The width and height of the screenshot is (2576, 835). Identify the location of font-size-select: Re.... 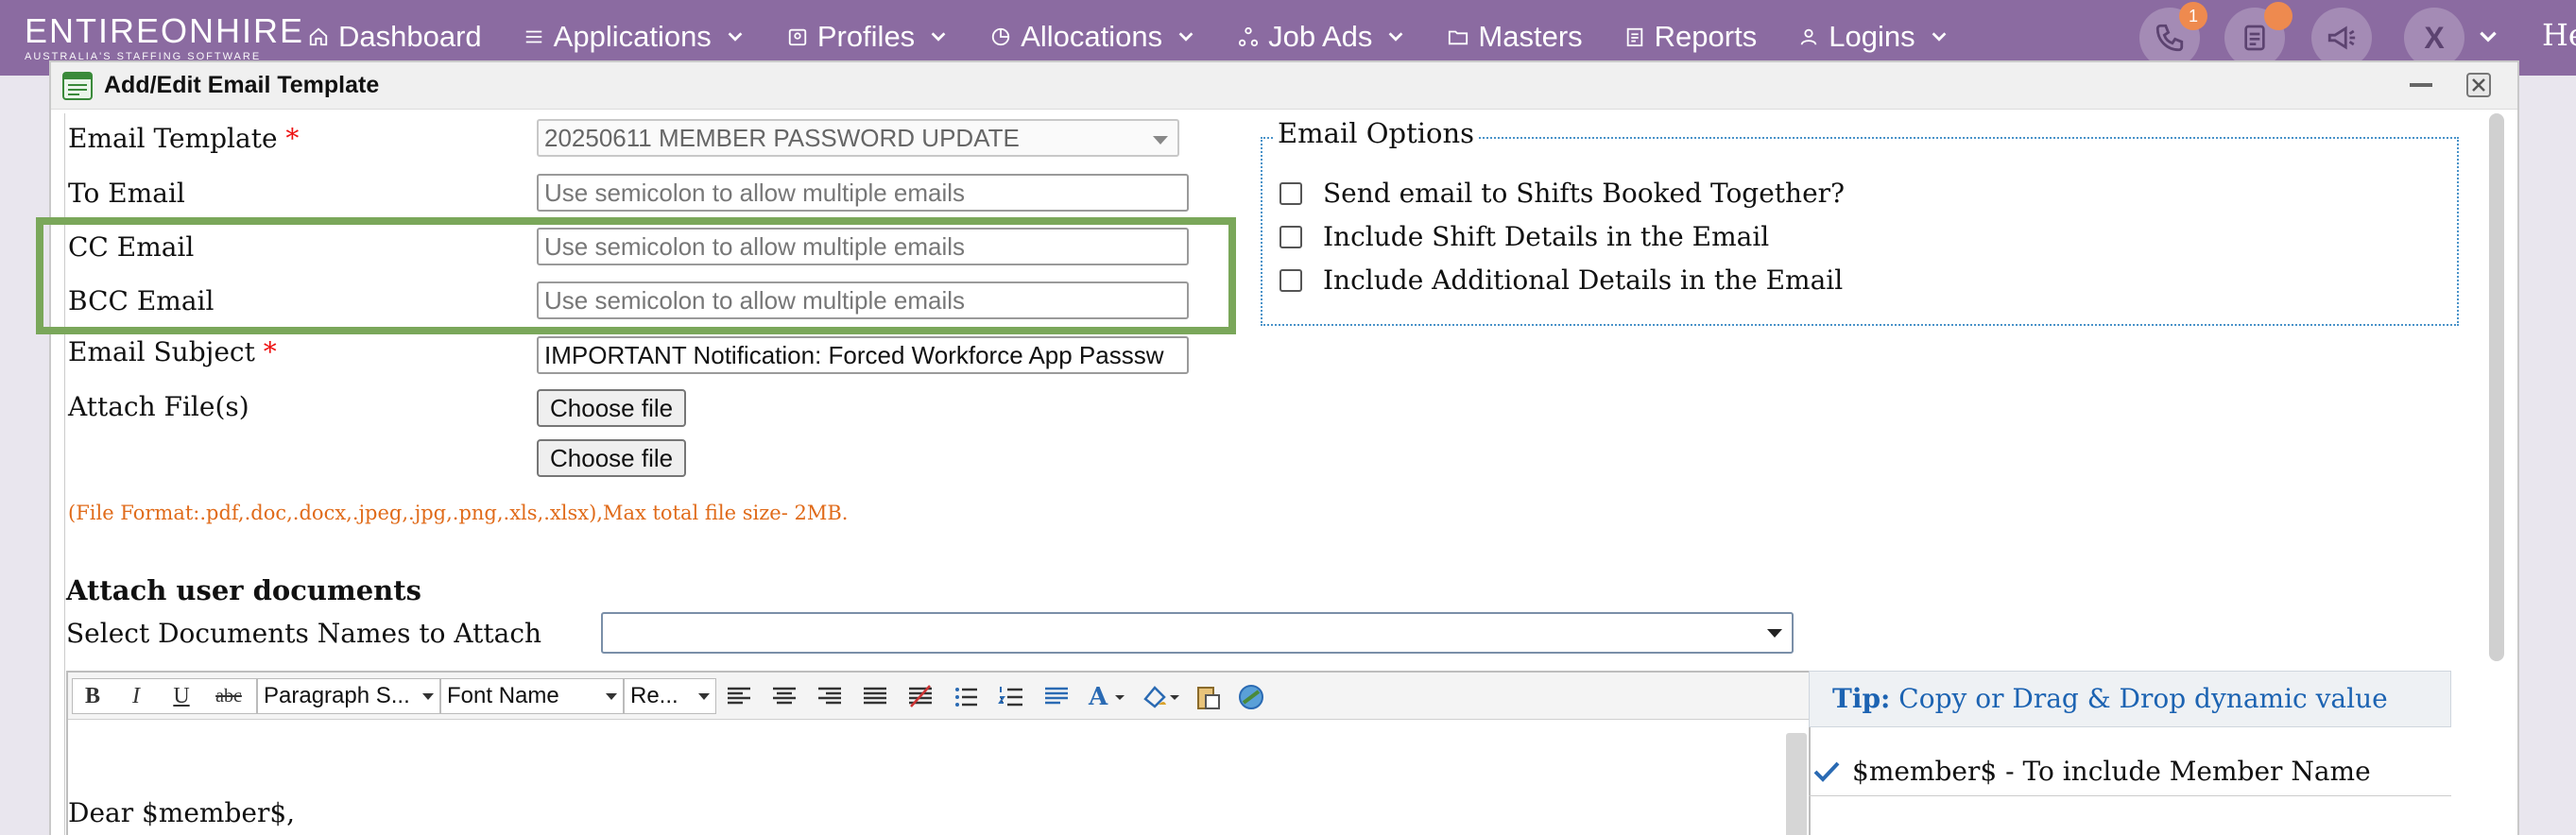
(670, 696).